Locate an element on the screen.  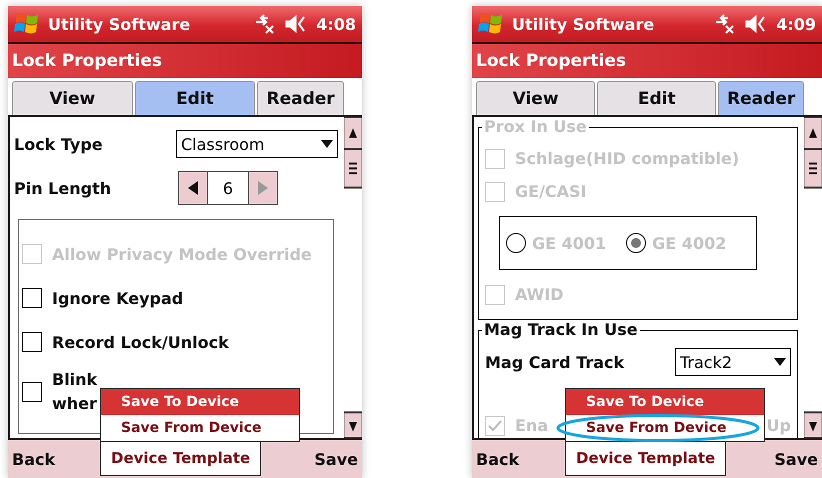
dropdown: Track2 is located at coordinates (733, 362).